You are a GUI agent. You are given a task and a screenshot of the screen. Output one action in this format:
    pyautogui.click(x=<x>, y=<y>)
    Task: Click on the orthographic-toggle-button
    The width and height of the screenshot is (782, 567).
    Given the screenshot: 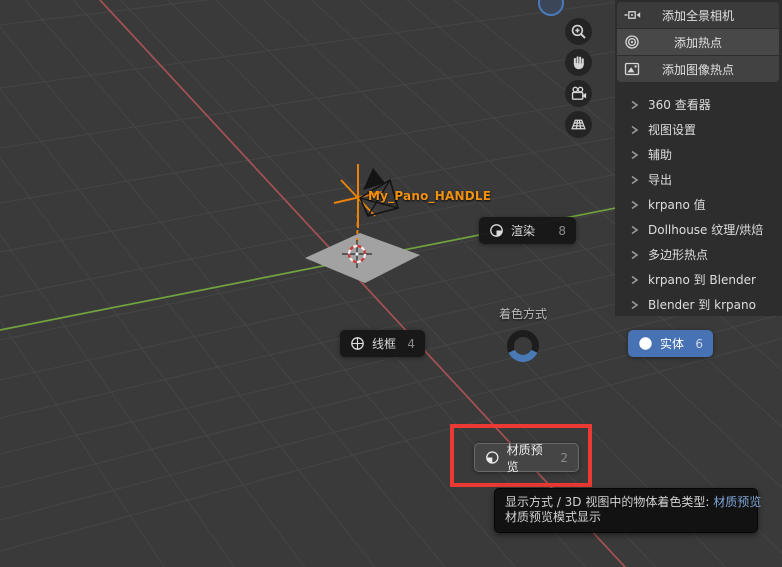 What is the action you would take?
    pyautogui.click(x=578, y=124)
    